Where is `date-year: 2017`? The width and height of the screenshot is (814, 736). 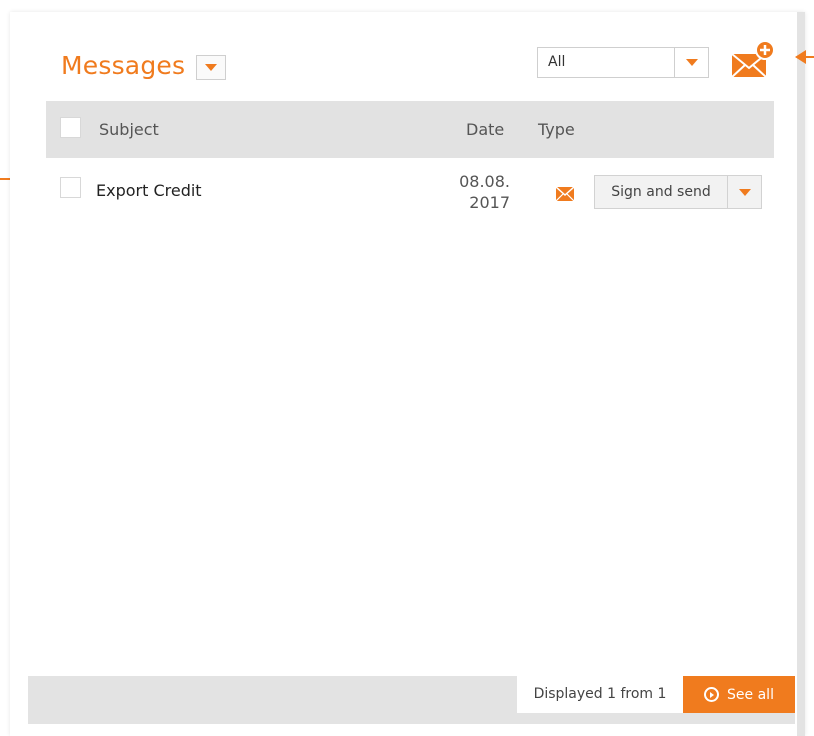 date-year: 2017 is located at coordinates (489, 202).